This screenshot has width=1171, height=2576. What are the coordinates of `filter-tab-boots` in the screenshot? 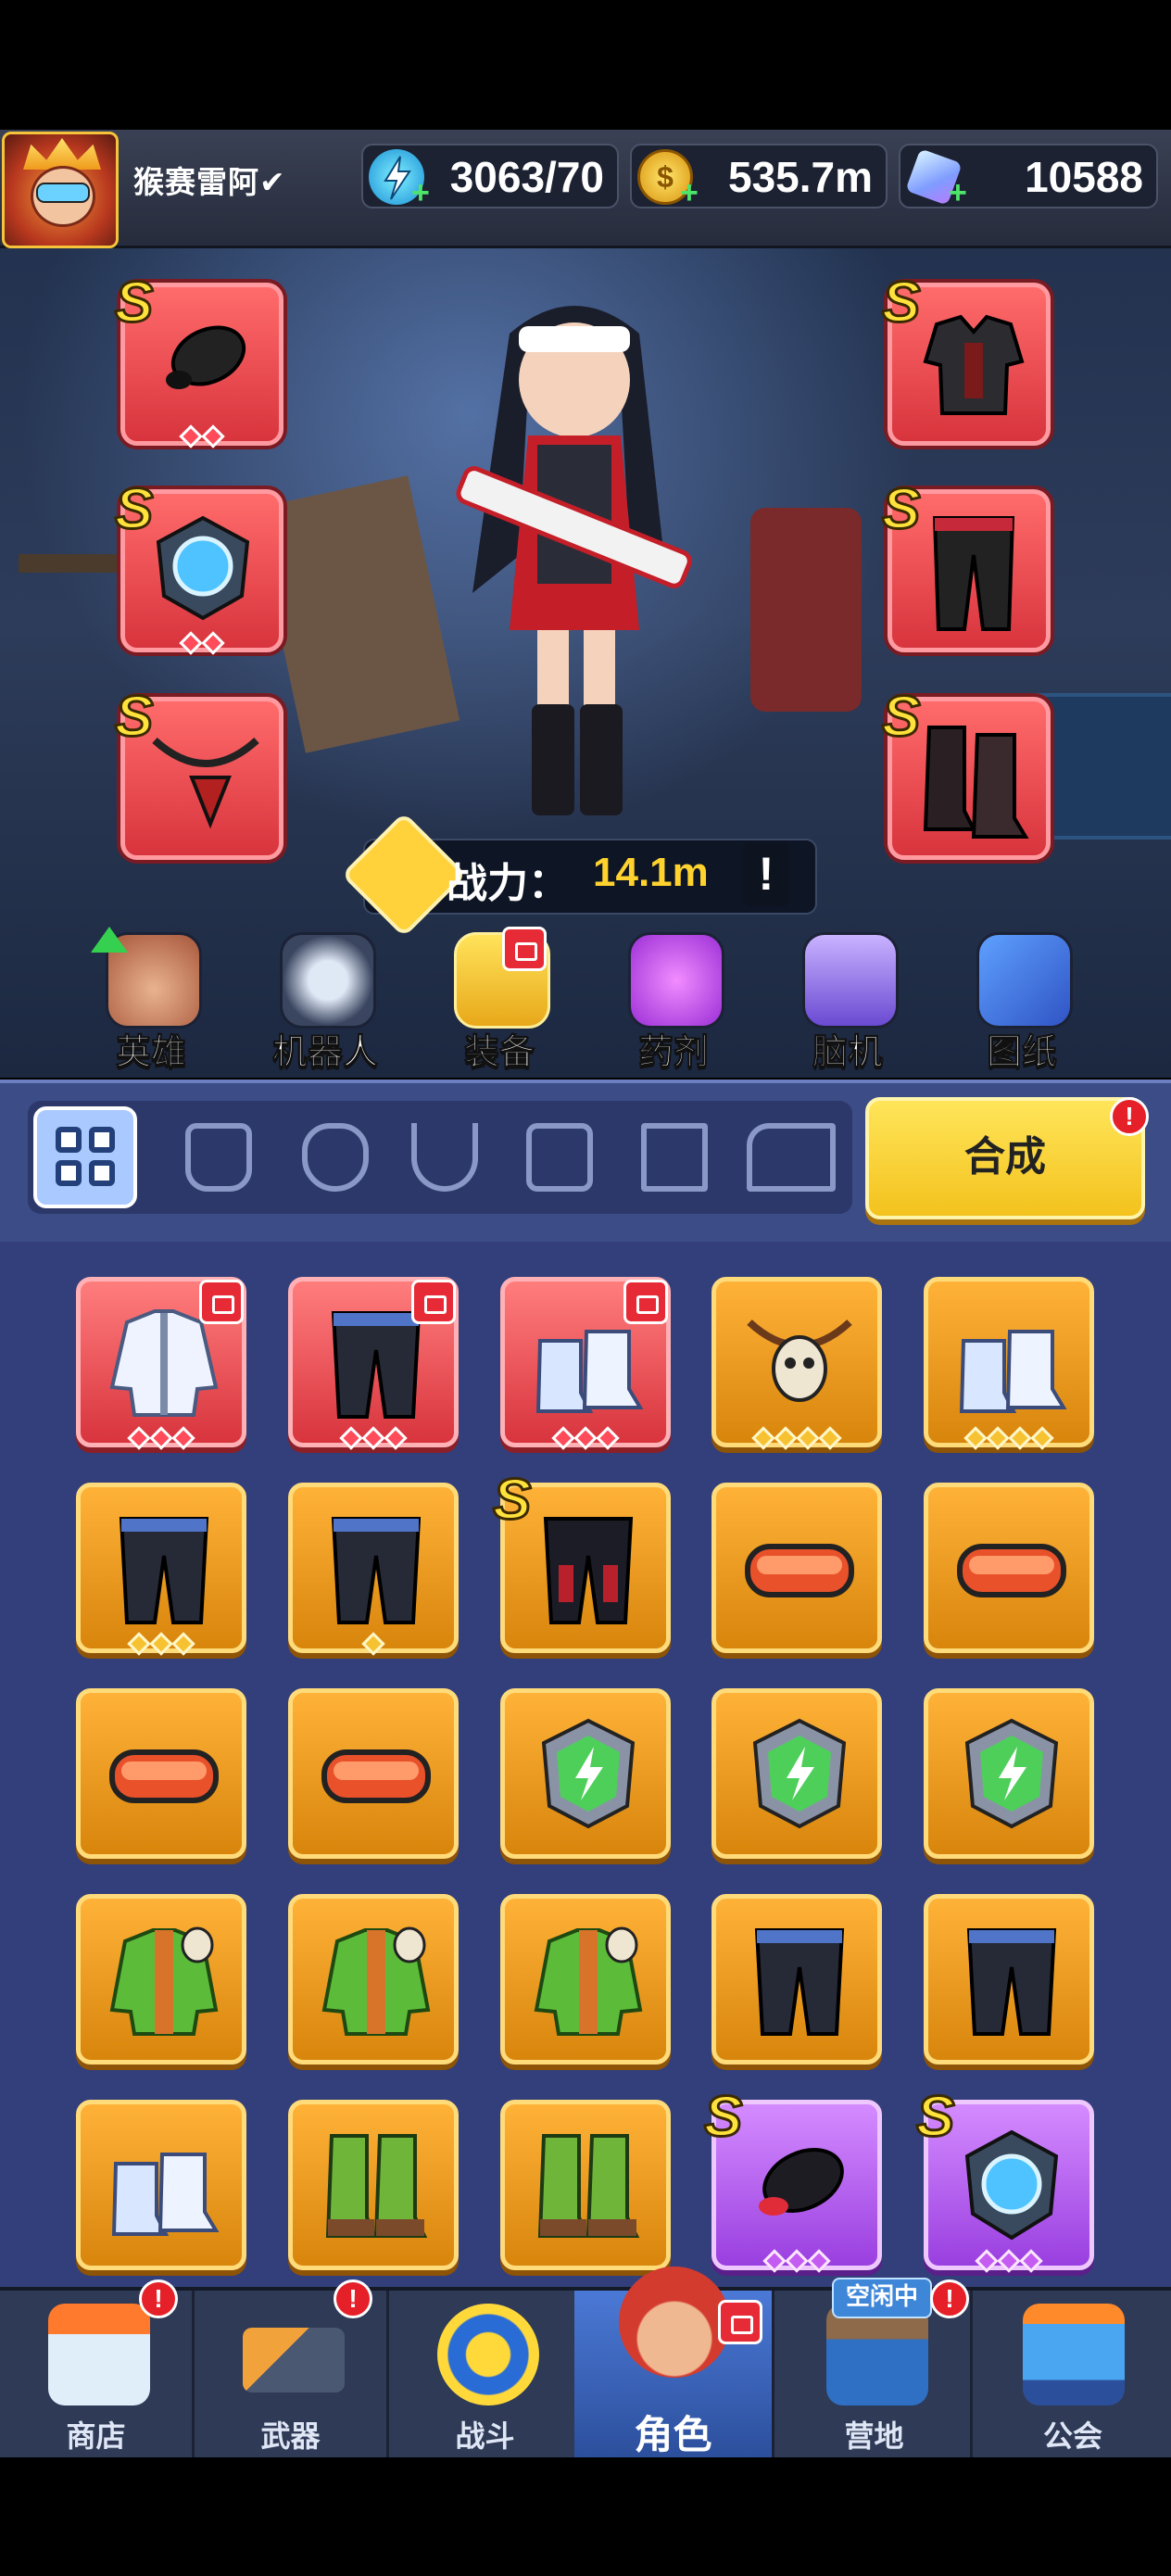 It's located at (789, 1157).